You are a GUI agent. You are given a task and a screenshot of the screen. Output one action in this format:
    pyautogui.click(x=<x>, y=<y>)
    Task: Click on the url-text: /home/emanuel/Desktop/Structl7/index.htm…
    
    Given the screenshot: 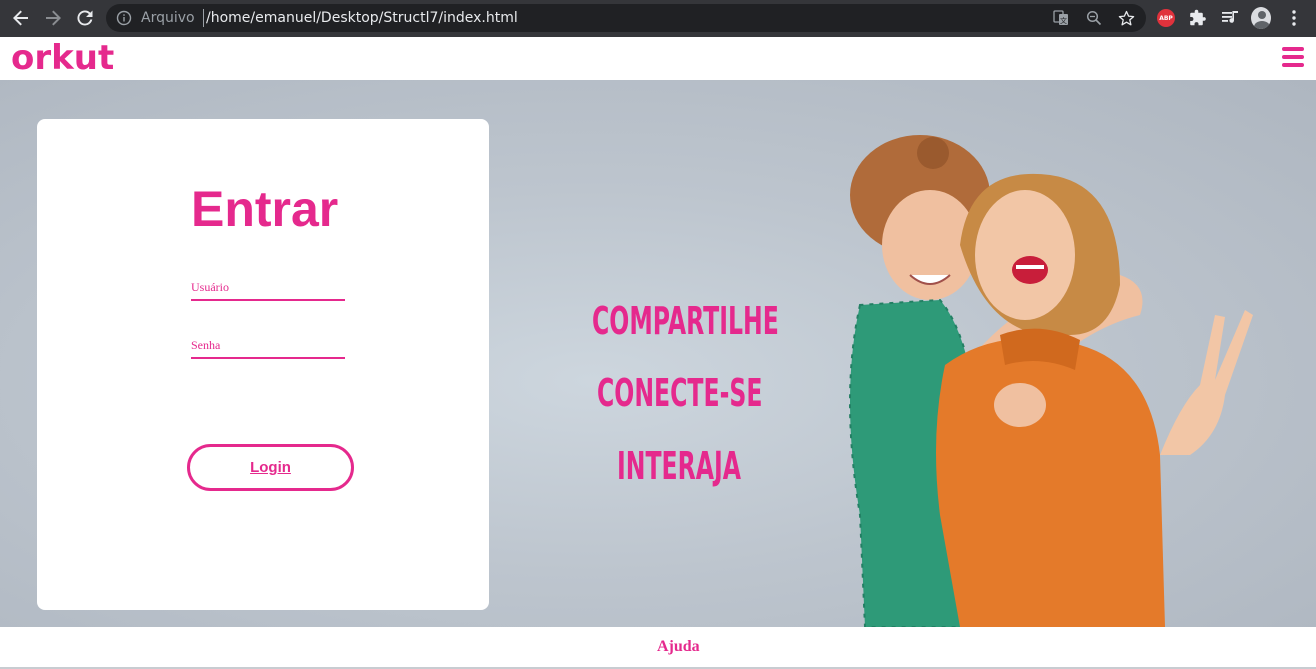 What is the action you would take?
    pyautogui.click(x=362, y=18)
    